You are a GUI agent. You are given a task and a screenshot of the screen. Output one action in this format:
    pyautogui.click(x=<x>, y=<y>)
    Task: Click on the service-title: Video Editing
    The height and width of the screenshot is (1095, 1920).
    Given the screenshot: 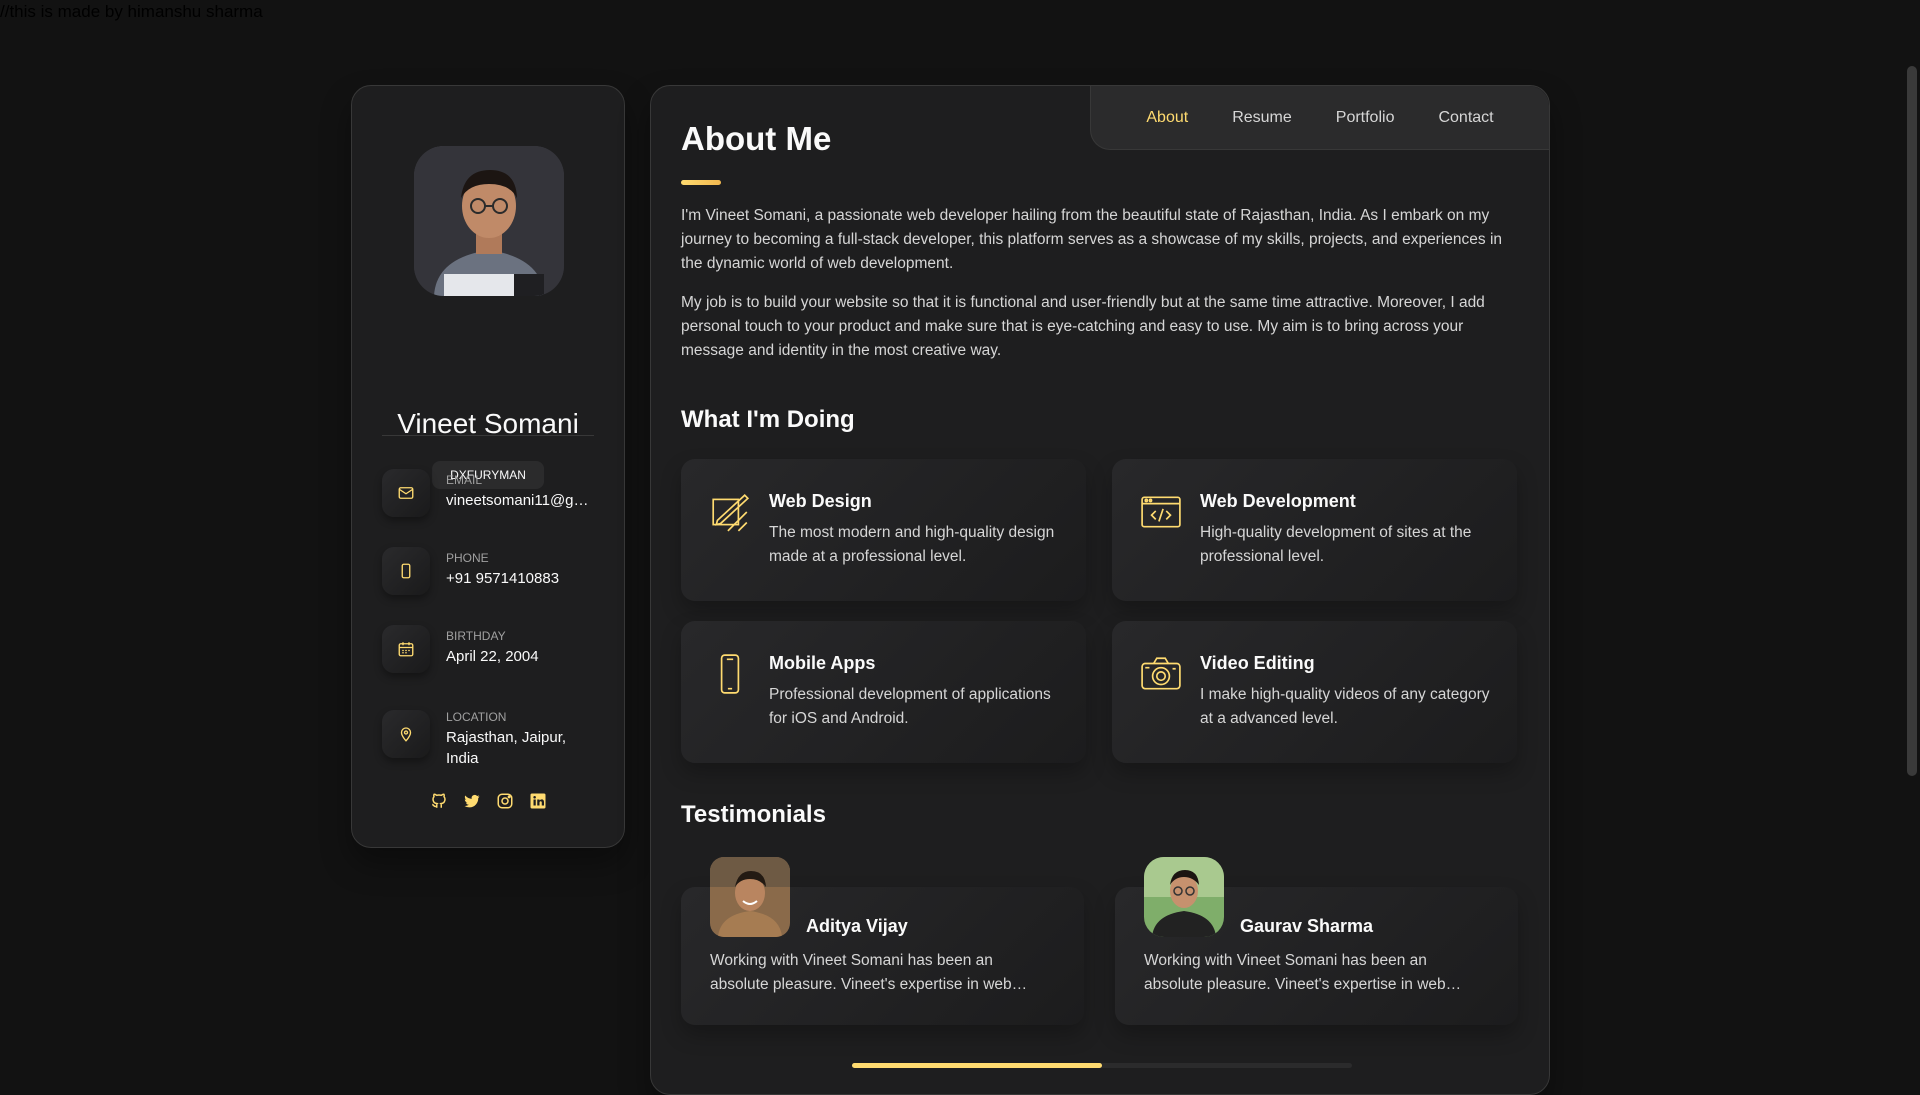 What is the action you would take?
    pyautogui.click(x=1257, y=663)
    